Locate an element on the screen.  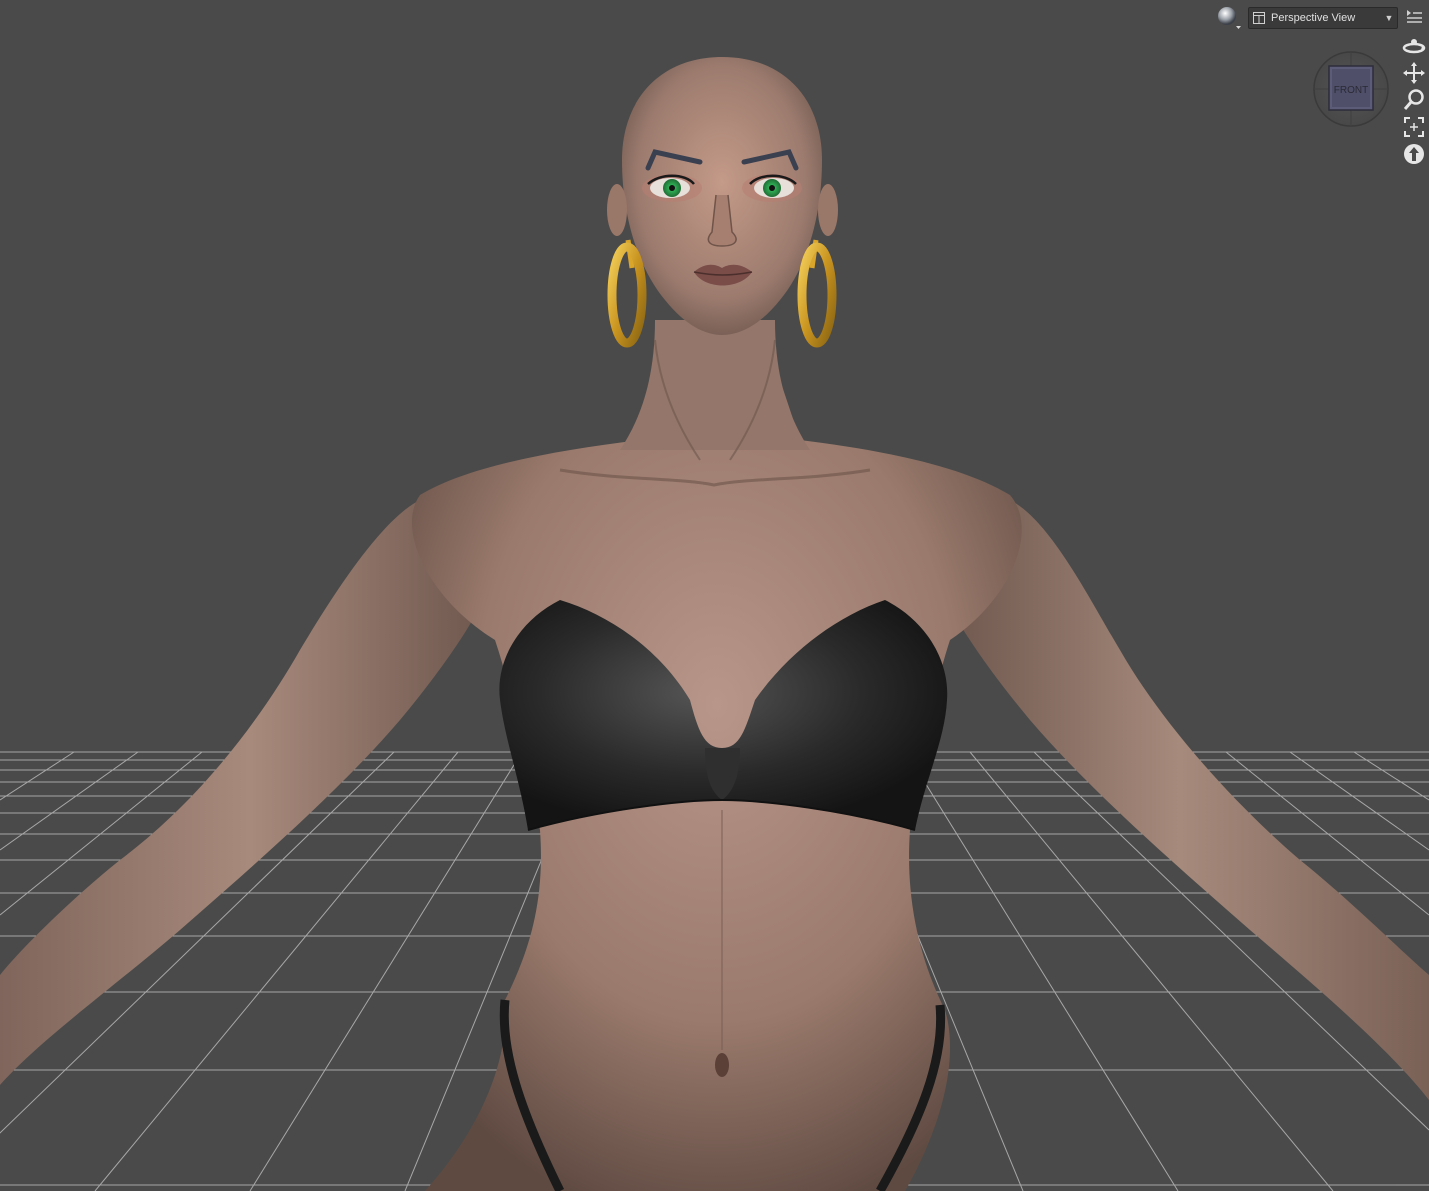
viewport-options-menu-button is located at coordinates (1414, 17).